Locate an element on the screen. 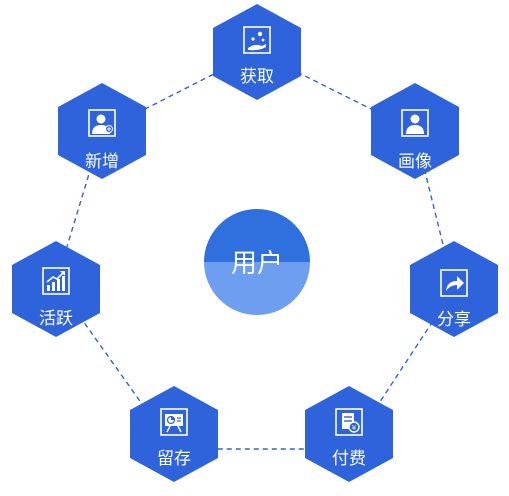  center-node: 用户 is located at coordinates (257, 262).